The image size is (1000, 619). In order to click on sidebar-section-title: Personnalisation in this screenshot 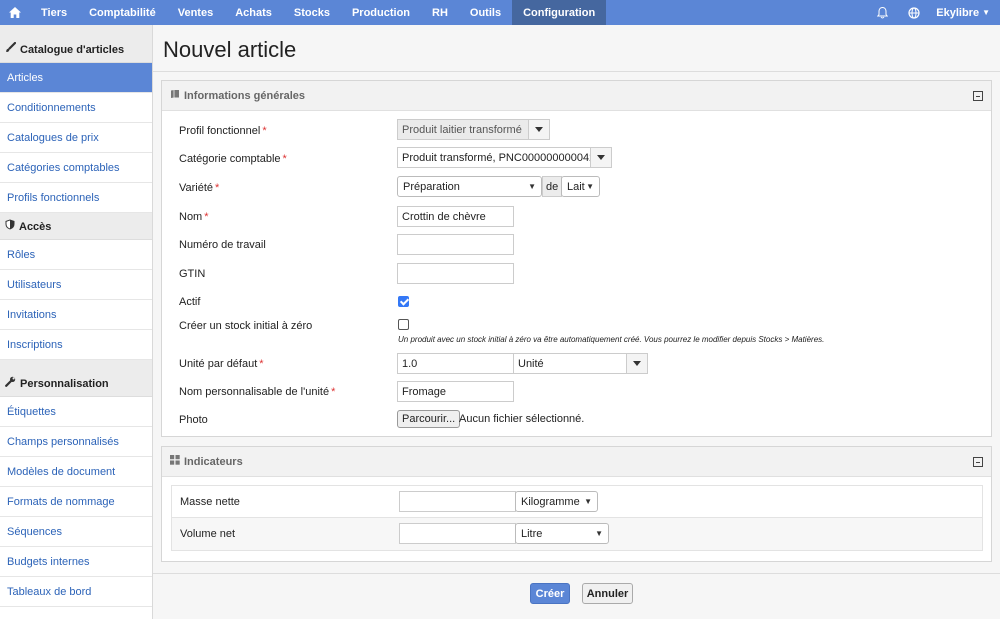, I will do `click(64, 384)`.